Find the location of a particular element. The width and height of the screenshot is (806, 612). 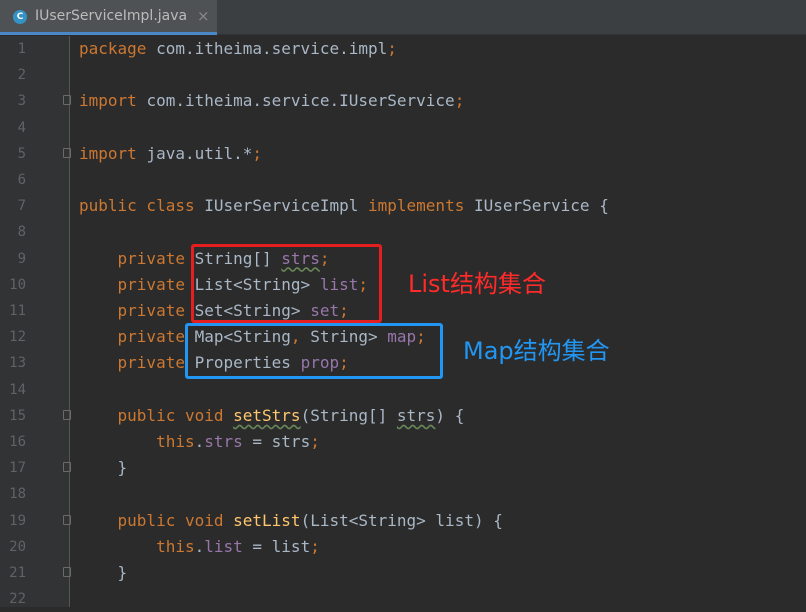

code-line: 8 is located at coordinates (403, 232).